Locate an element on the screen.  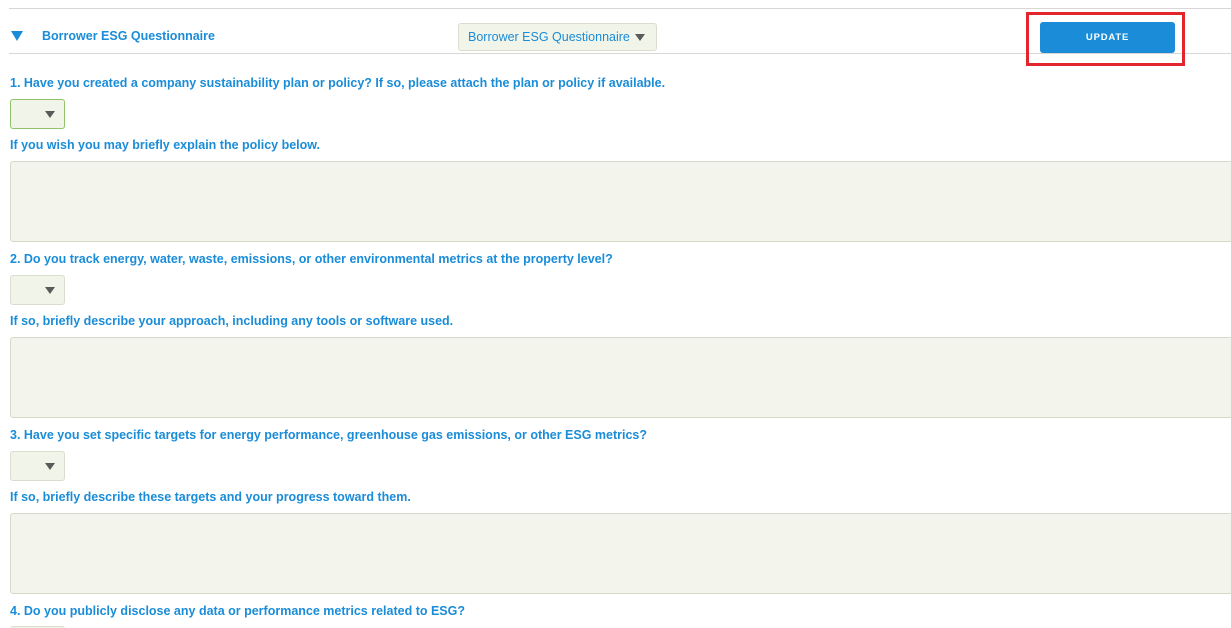
question-2-answer-select is located at coordinates (37, 290).